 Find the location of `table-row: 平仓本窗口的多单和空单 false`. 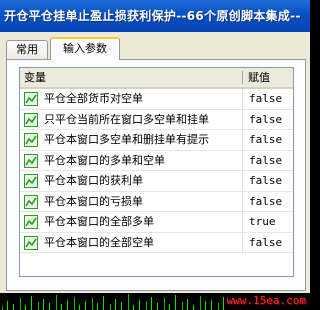

table-row: 平仓本窗口的多单和空单 false is located at coordinates (156, 160).